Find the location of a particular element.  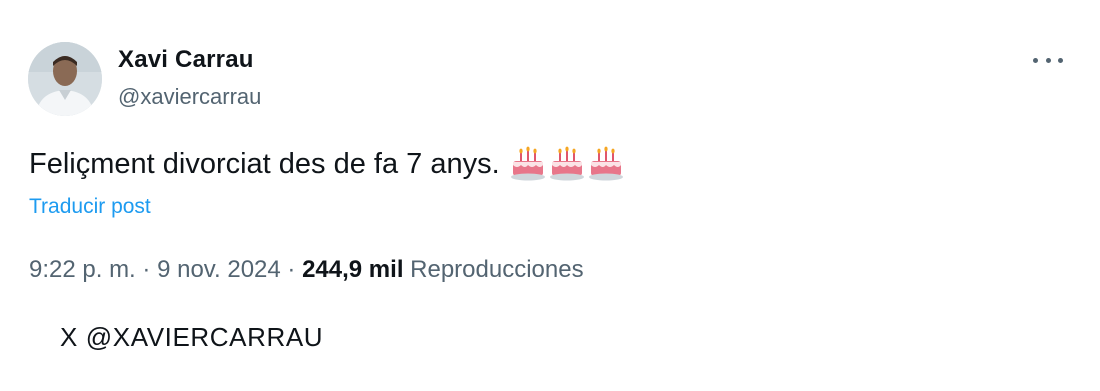

post-date: 9 nov. 2024 is located at coordinates (219, 269).